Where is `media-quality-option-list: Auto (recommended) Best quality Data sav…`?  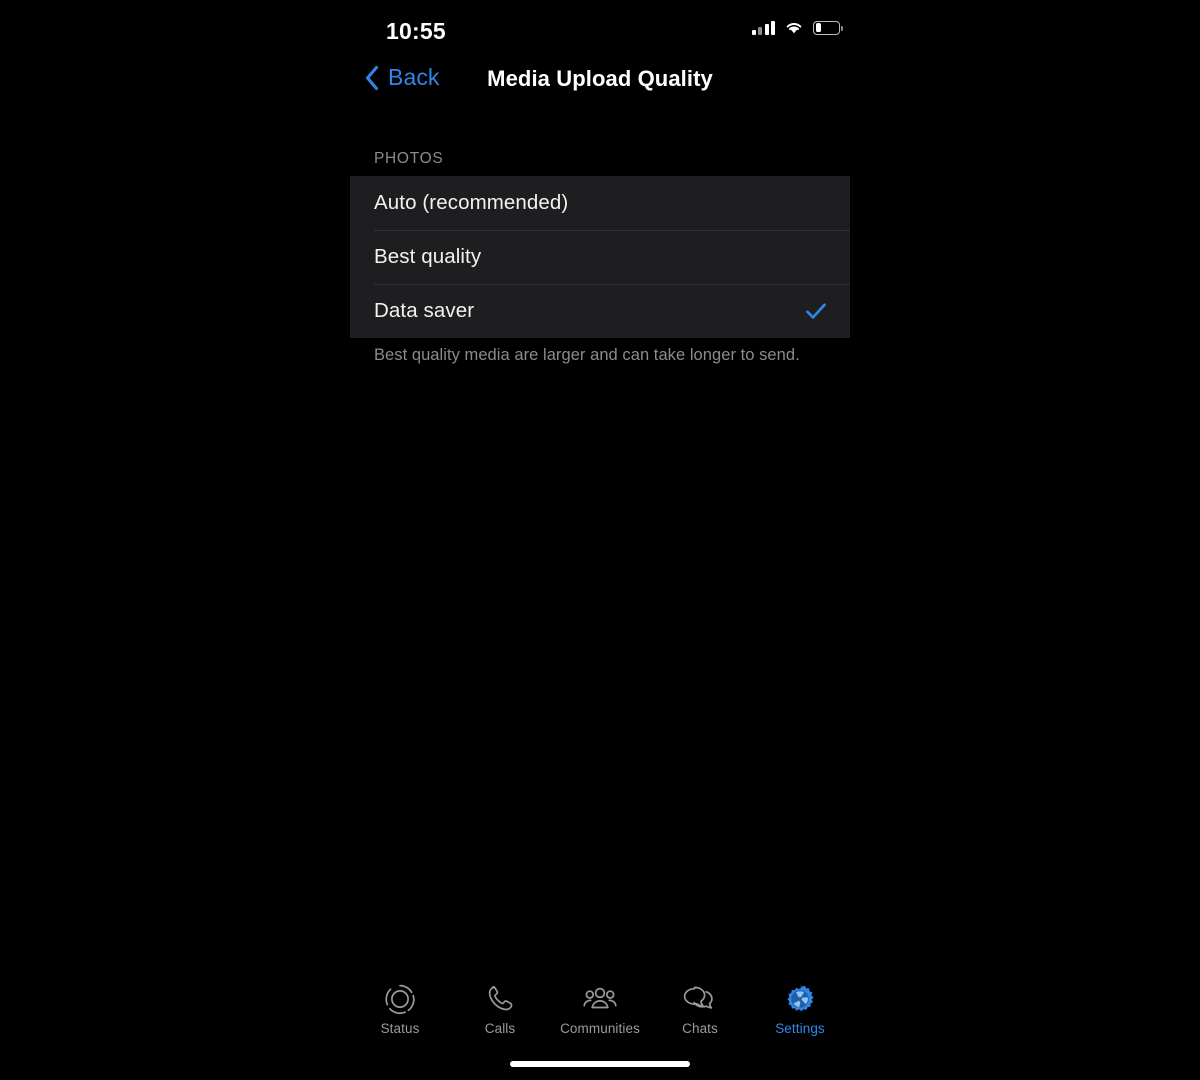 media-quality-option-list: Auto (recommended) Best quality Data sav… is located at coordinates (600, 257).